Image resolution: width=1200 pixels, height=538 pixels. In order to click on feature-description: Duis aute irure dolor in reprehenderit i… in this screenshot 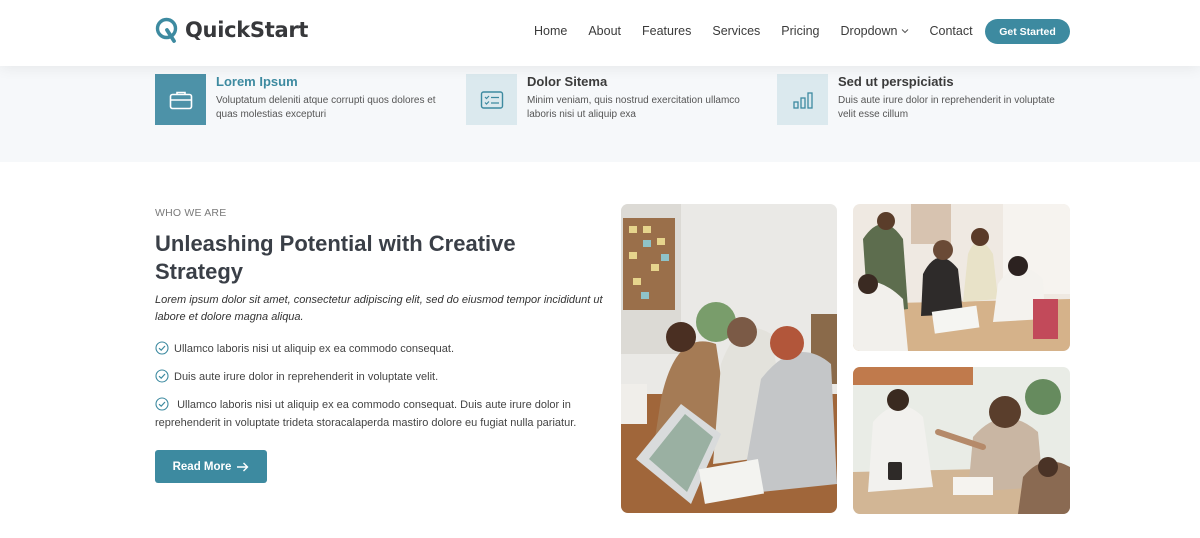, I will do `click(946, 107)`.